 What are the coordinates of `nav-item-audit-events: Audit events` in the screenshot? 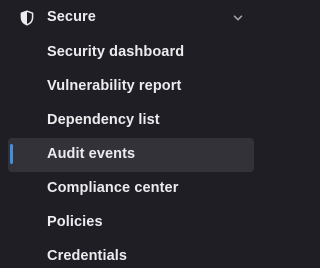 It's located at (131, 155).